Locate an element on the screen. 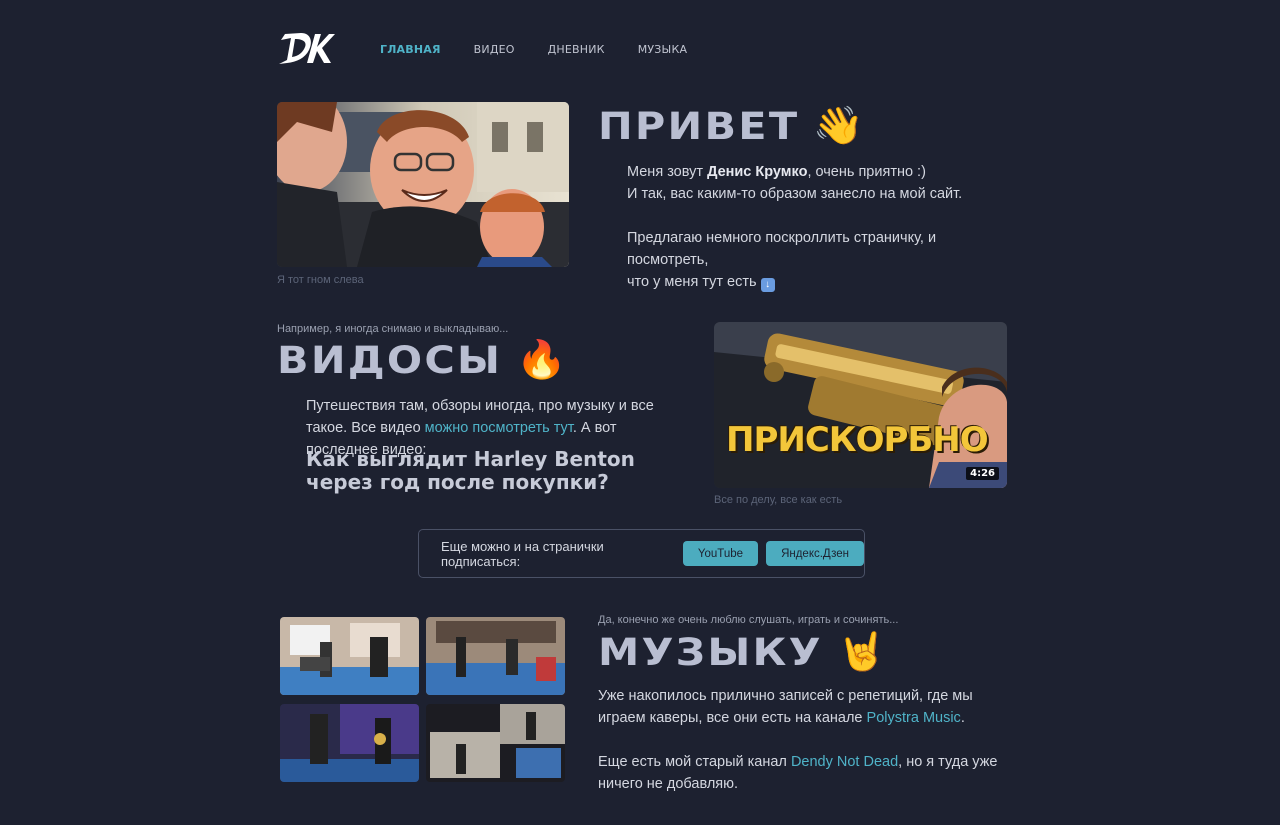 The width and height of the screenshot is (1280, 825). videos-title-text: ВИДОСЫ is located at coordinates (390, 360).